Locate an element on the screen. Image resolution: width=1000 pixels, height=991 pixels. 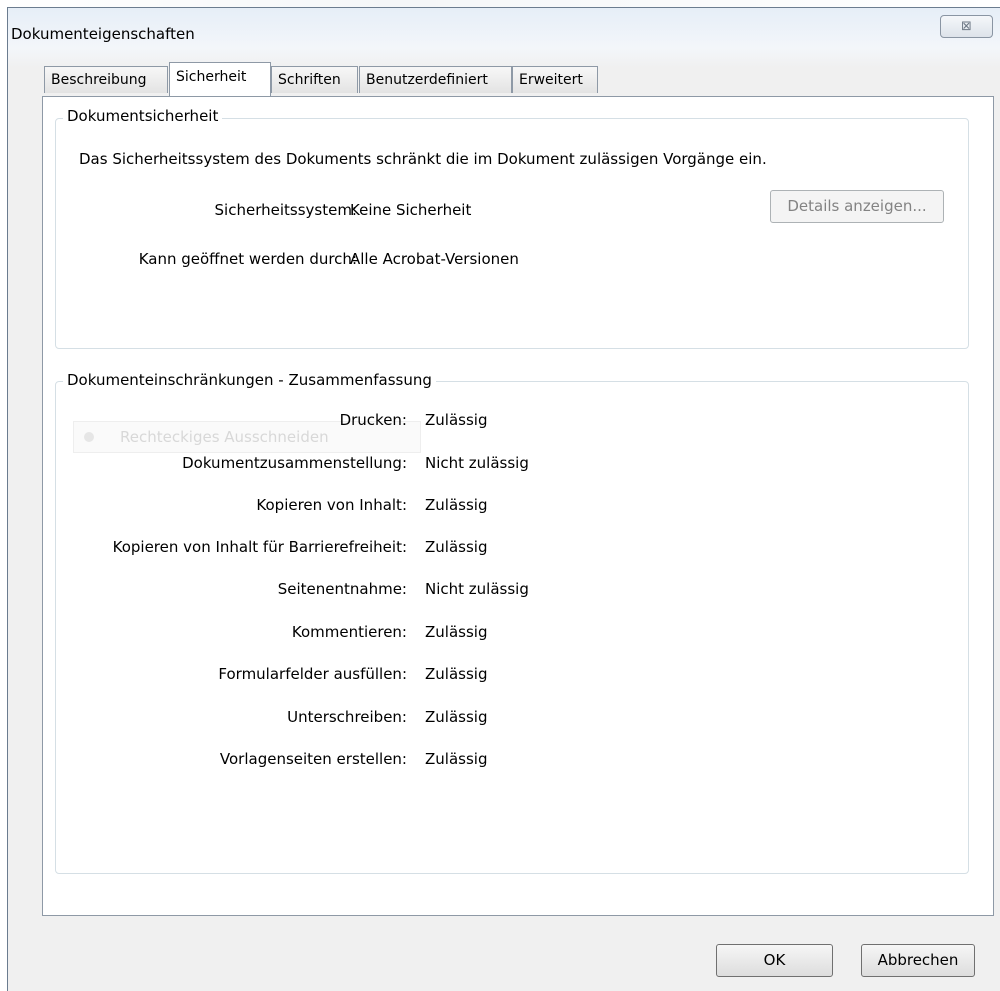
tab-benutzerdefiniert: Benutzerdefiniert is located at coordinates (435, 79).